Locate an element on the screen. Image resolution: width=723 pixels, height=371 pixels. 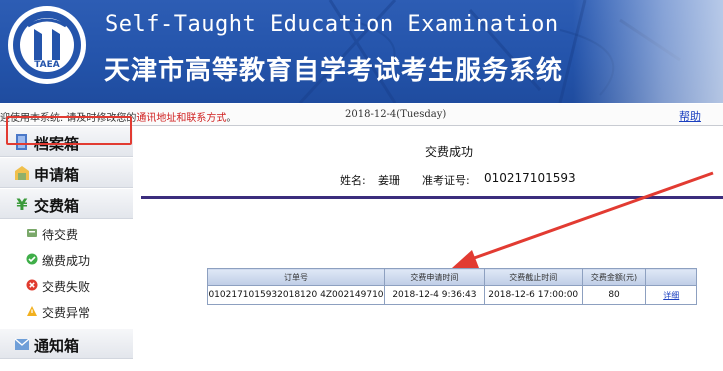
logo-text: TAEA is located at coordinates (47, 65).